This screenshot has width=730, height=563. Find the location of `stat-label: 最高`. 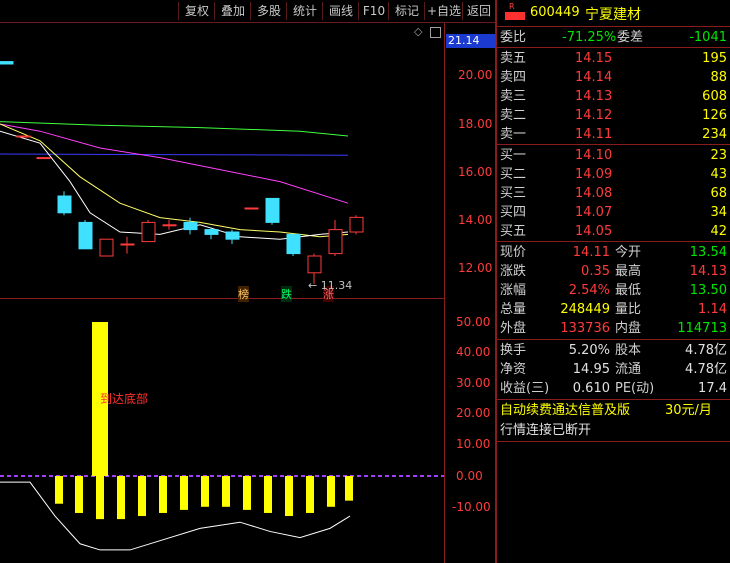

stat-label: 最高 is located at coordinates (628, 271).